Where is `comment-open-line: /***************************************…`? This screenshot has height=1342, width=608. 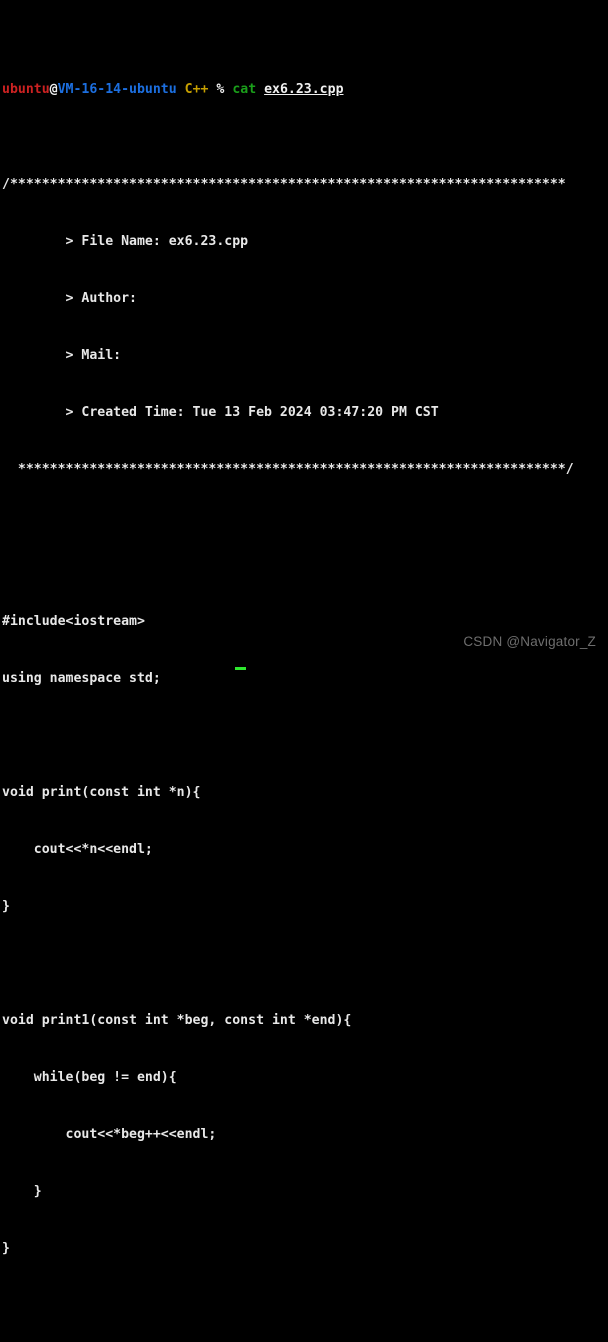
comment-open-line: /***************************************… is located at coordinates (284, 184).